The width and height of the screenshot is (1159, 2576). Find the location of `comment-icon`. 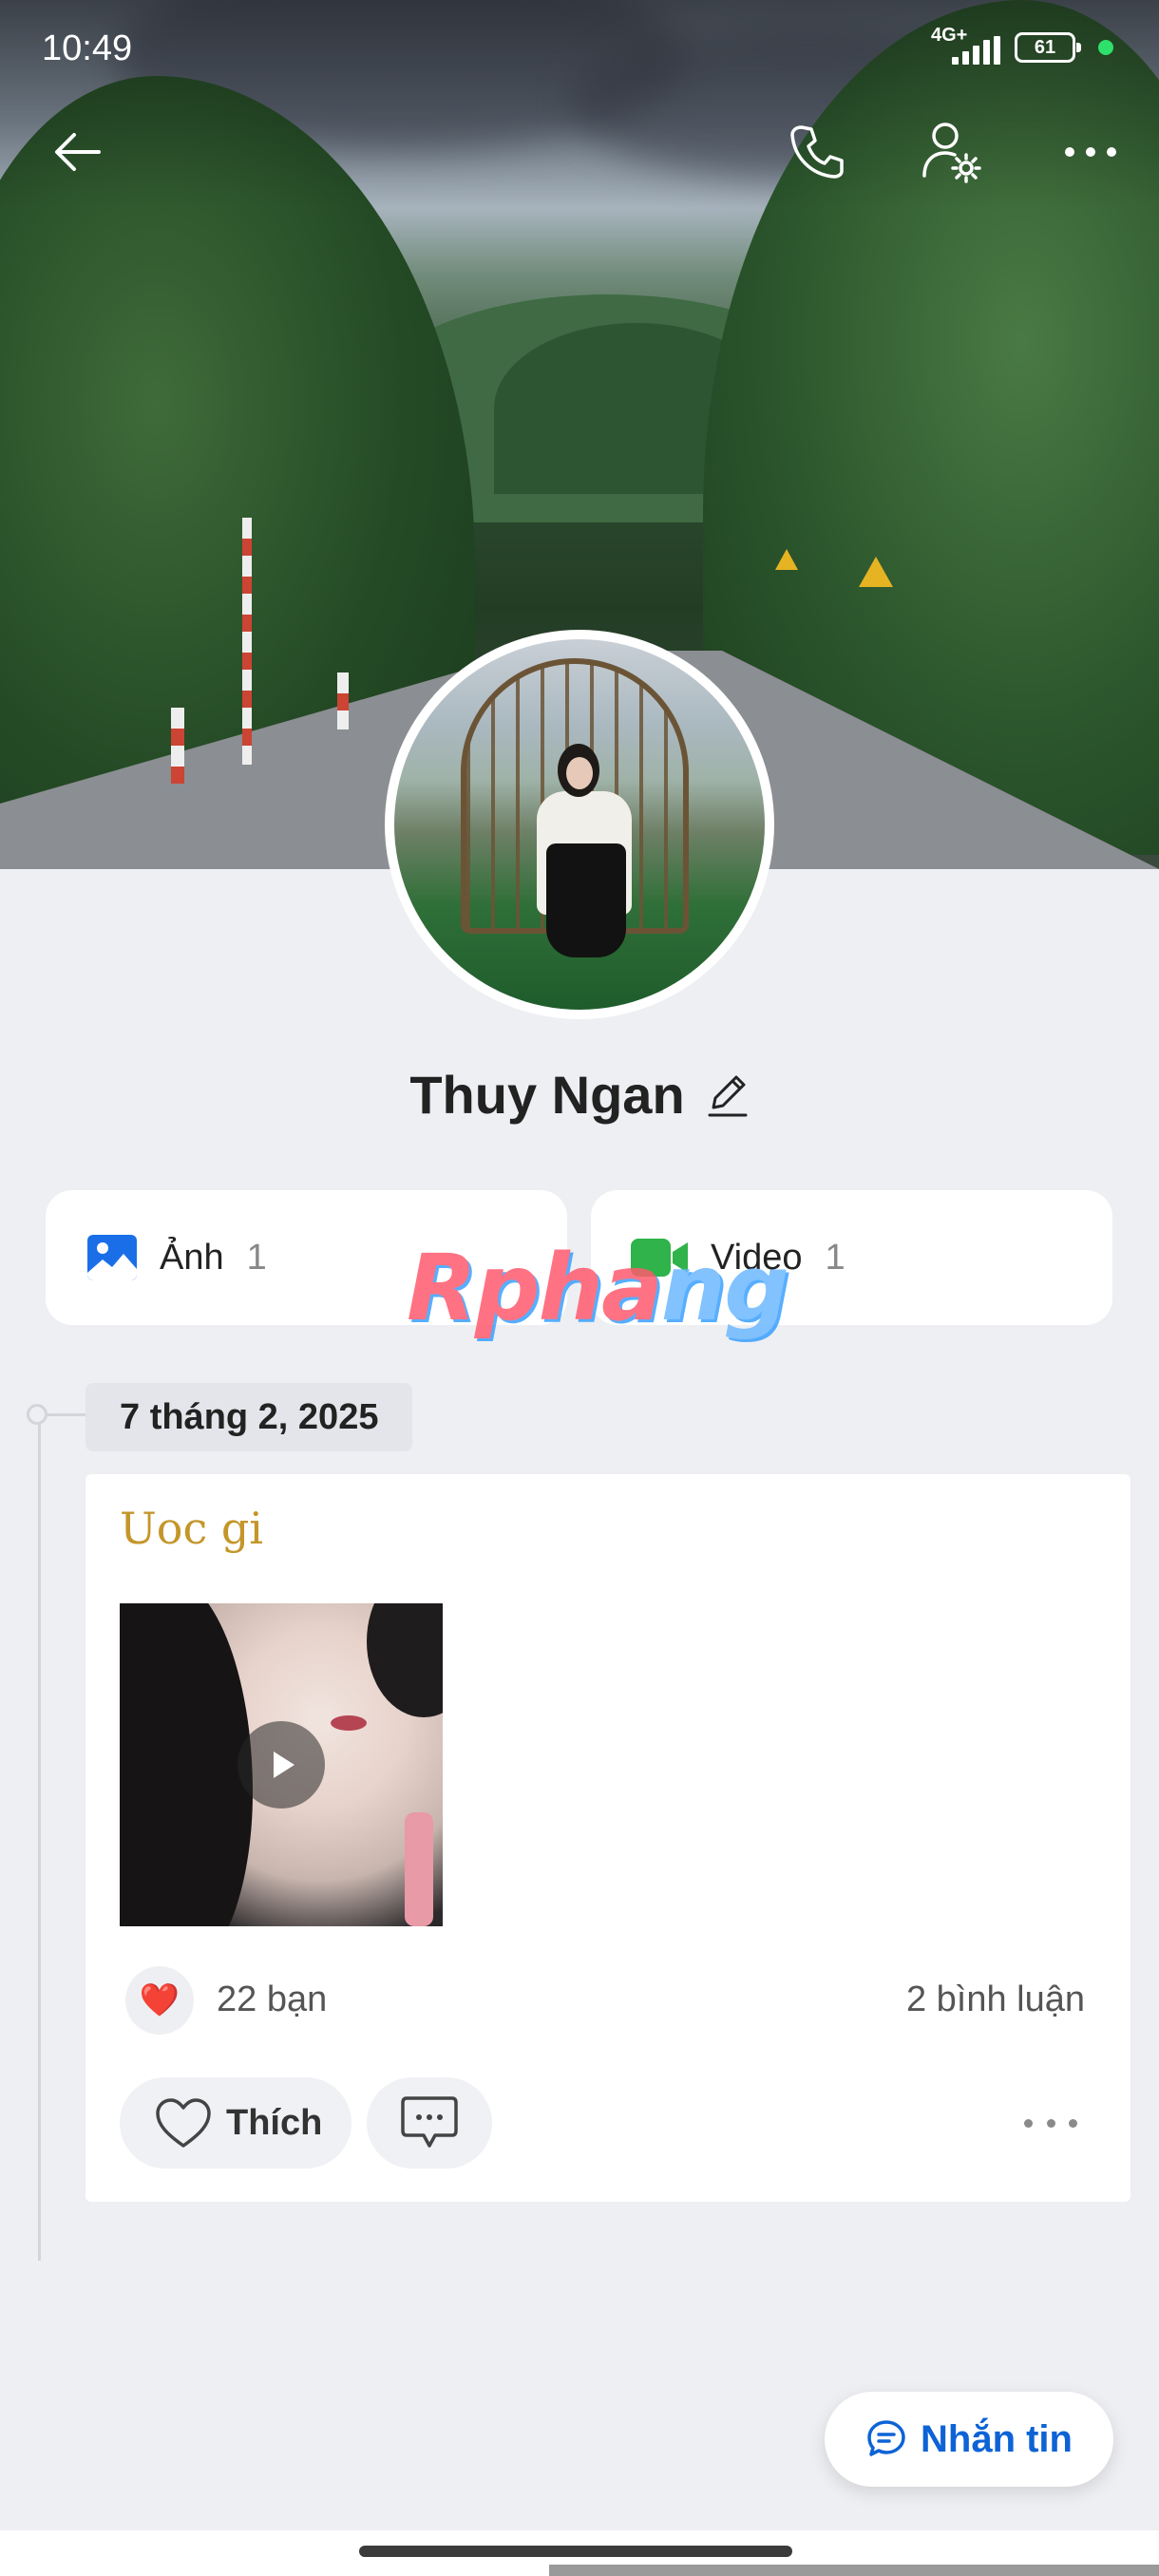

comment-icon is located at coordinates (429, 2122).